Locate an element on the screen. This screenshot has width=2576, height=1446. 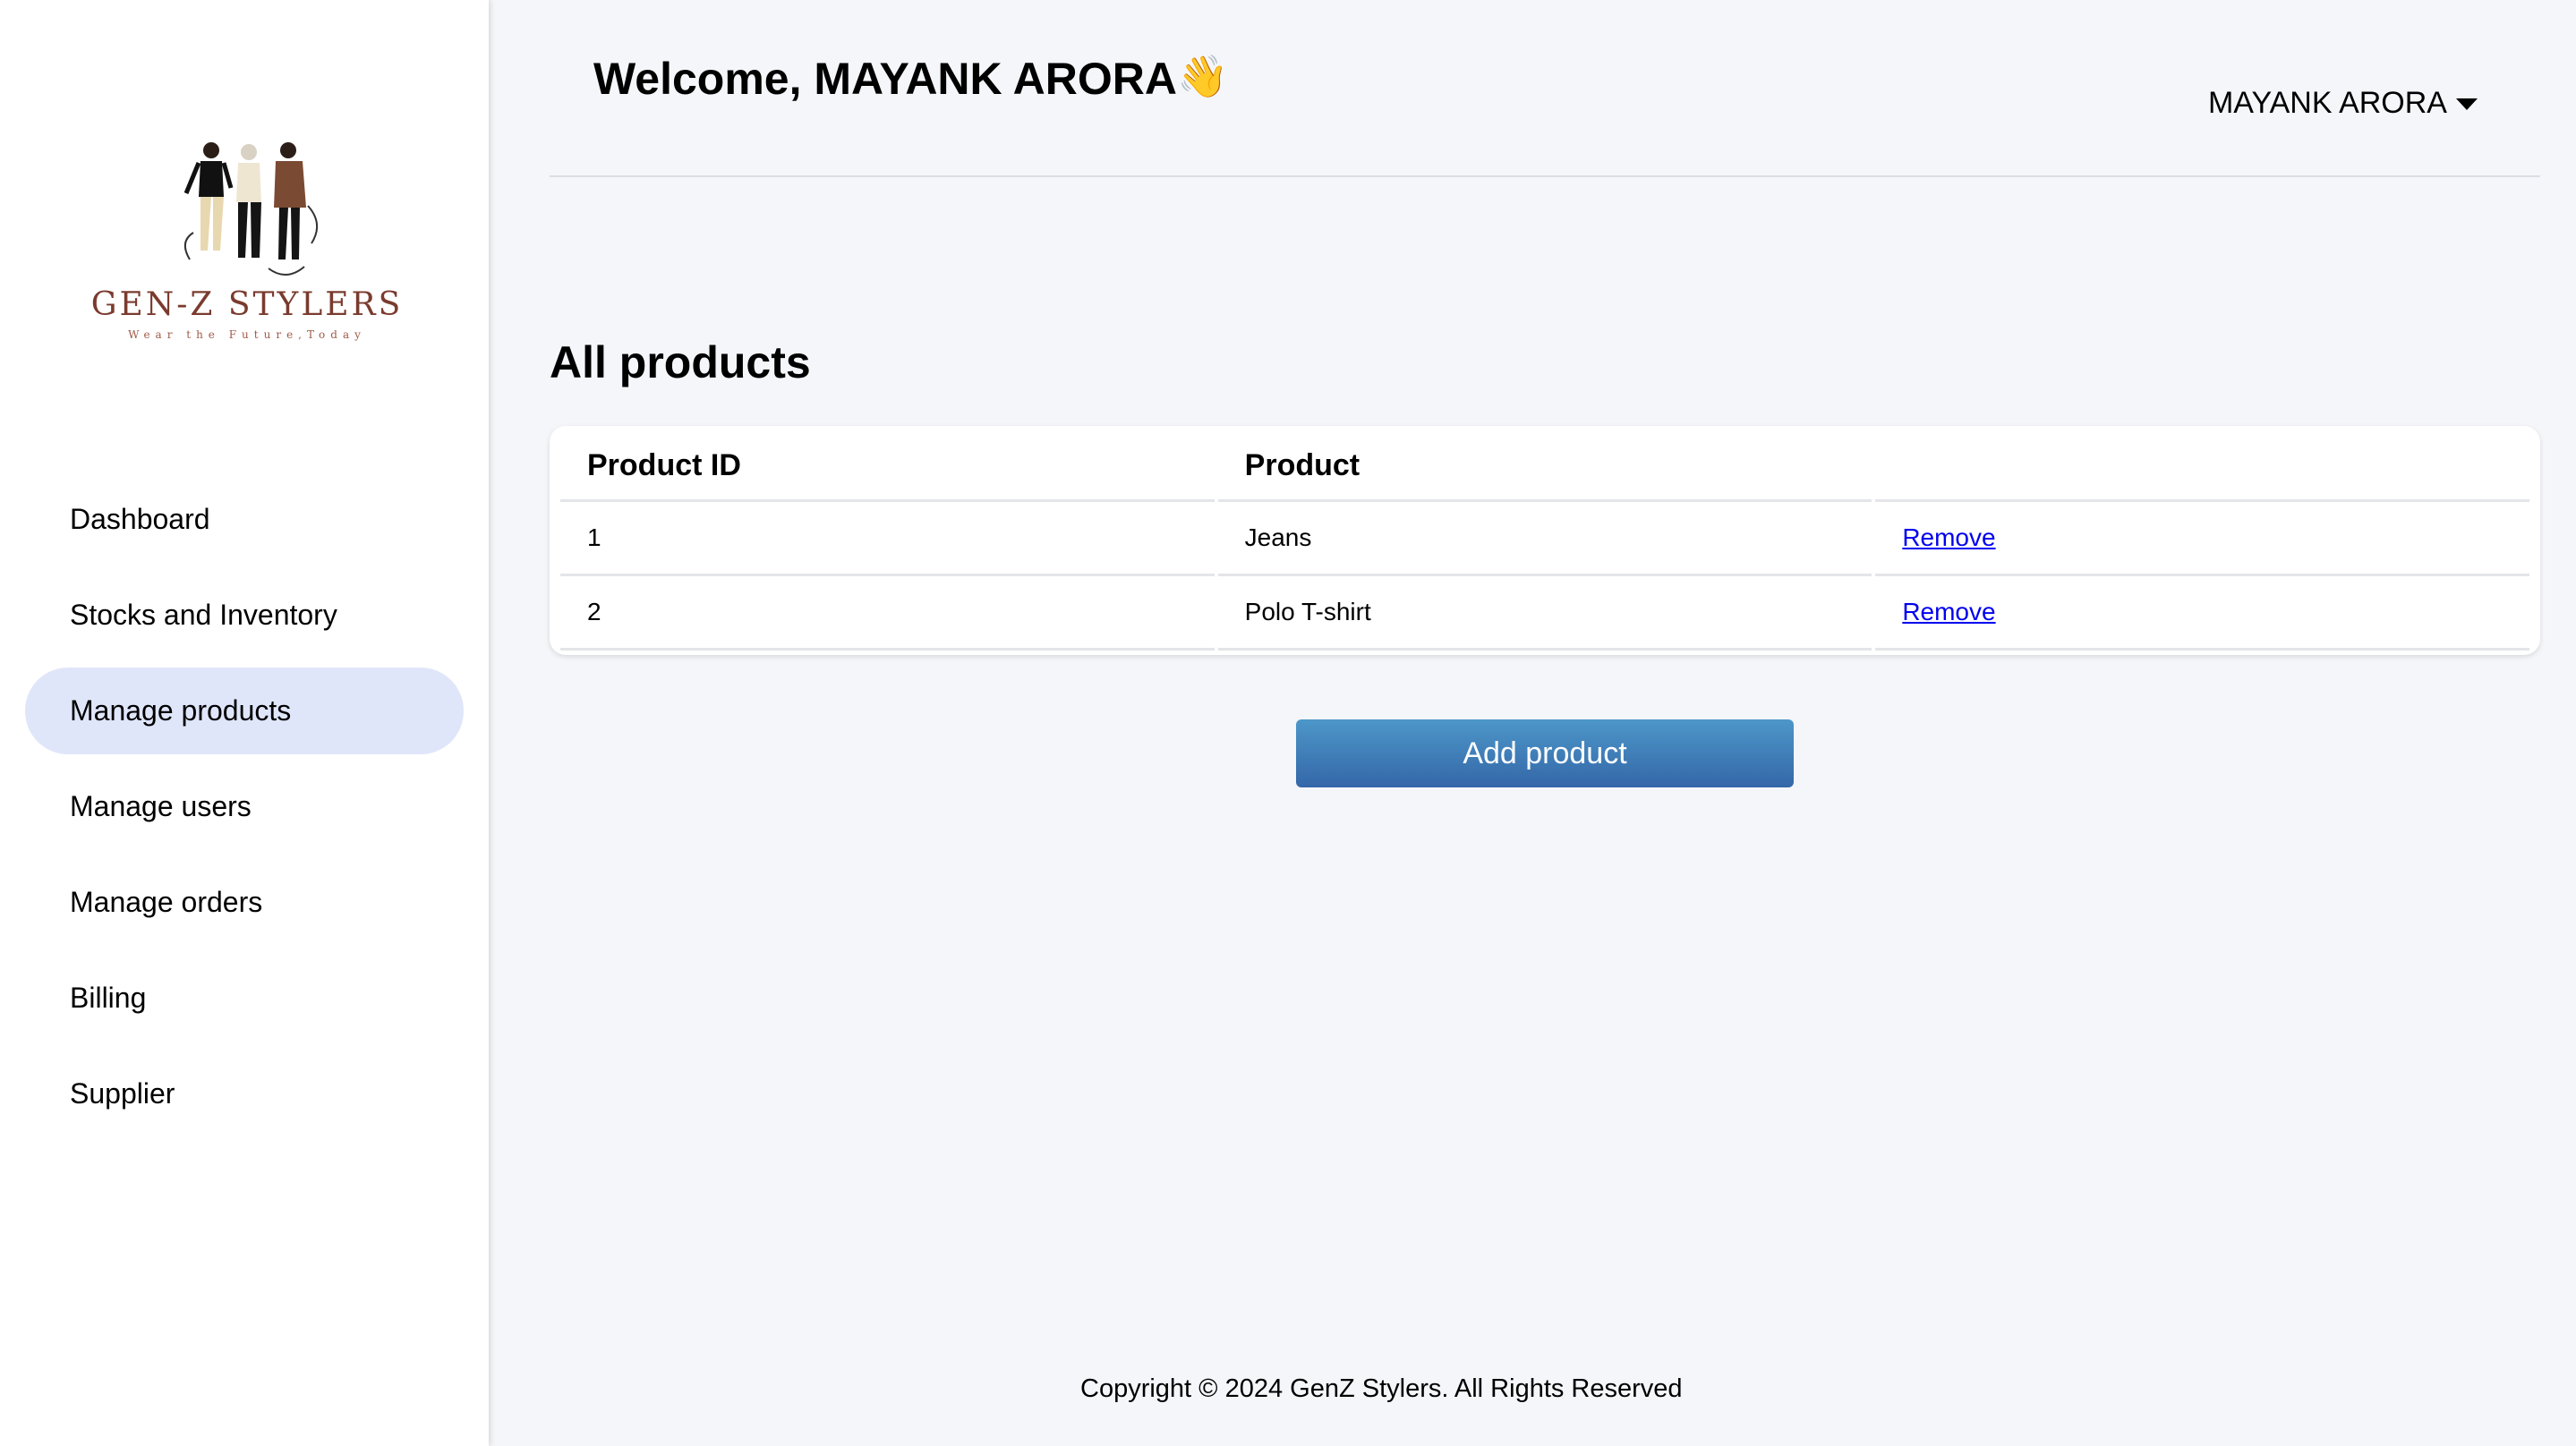
table-row: 1 Jeans Remove is located at coordinates (1544, 539).